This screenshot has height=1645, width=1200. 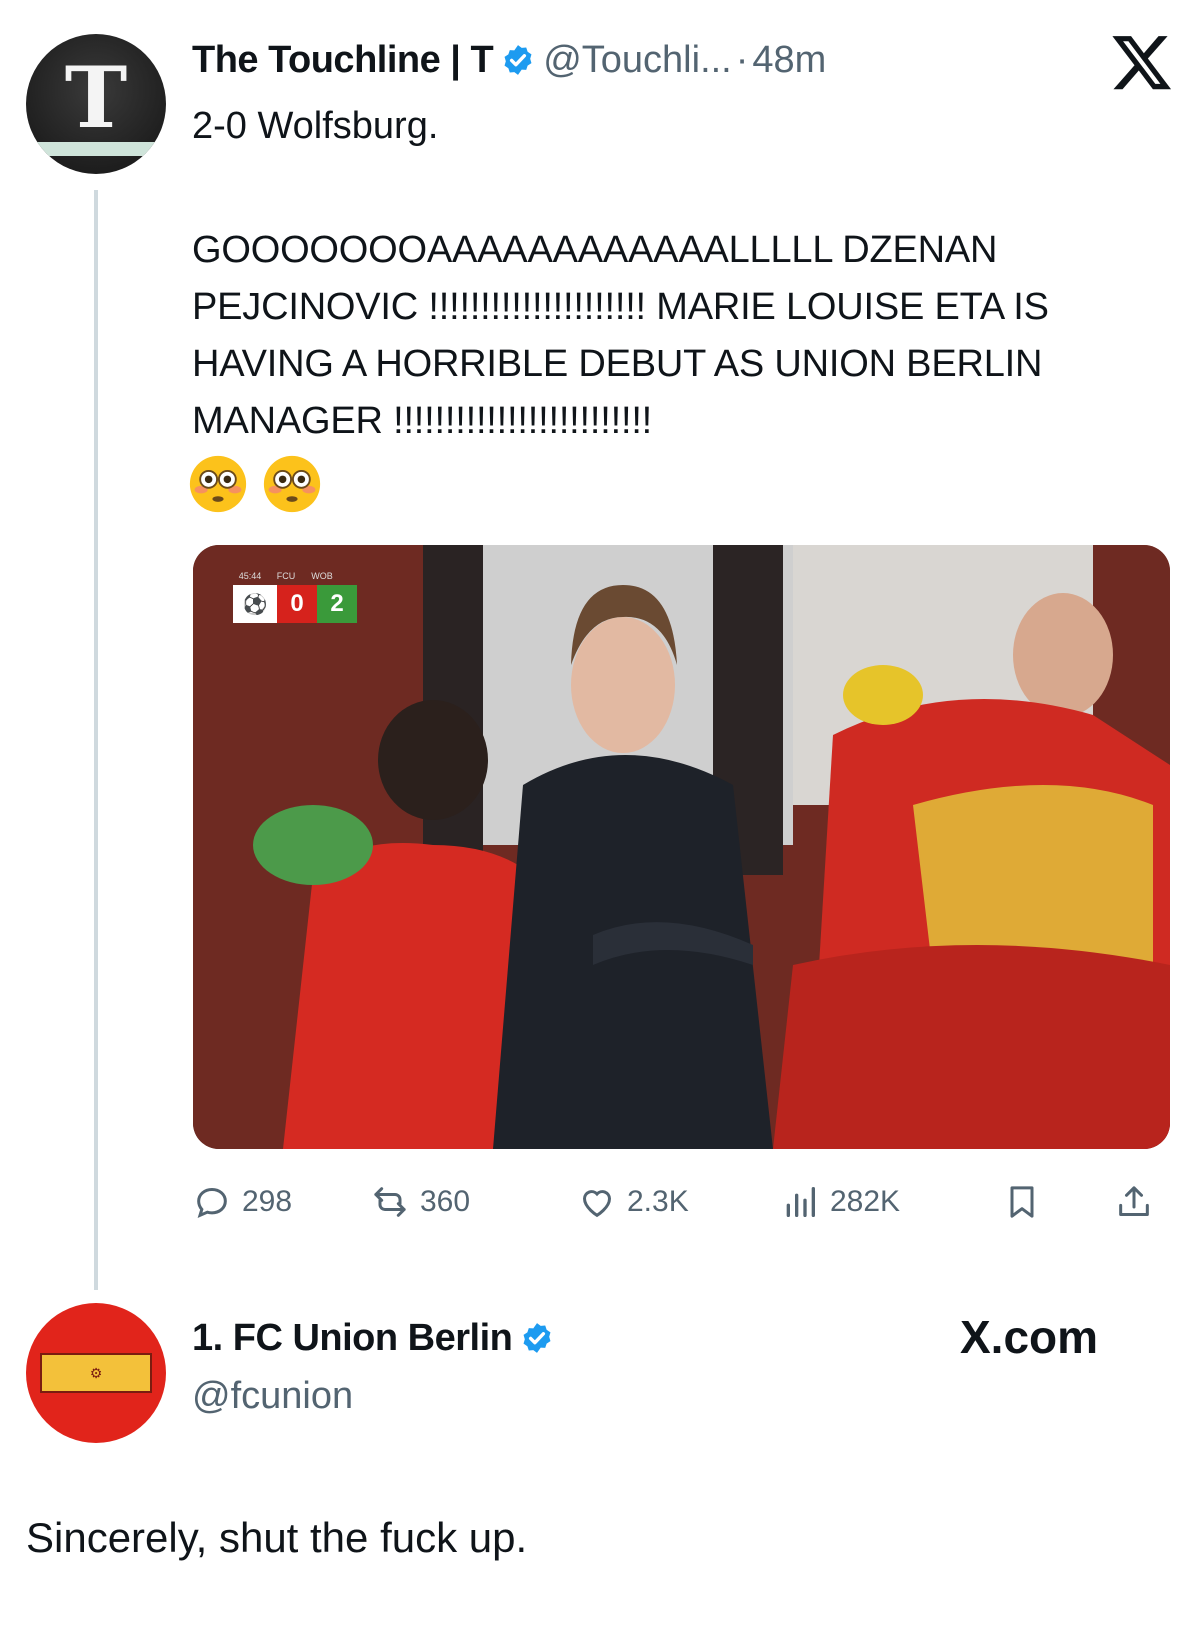 I want to click on repost-icon, so click(x=390, y=1202).